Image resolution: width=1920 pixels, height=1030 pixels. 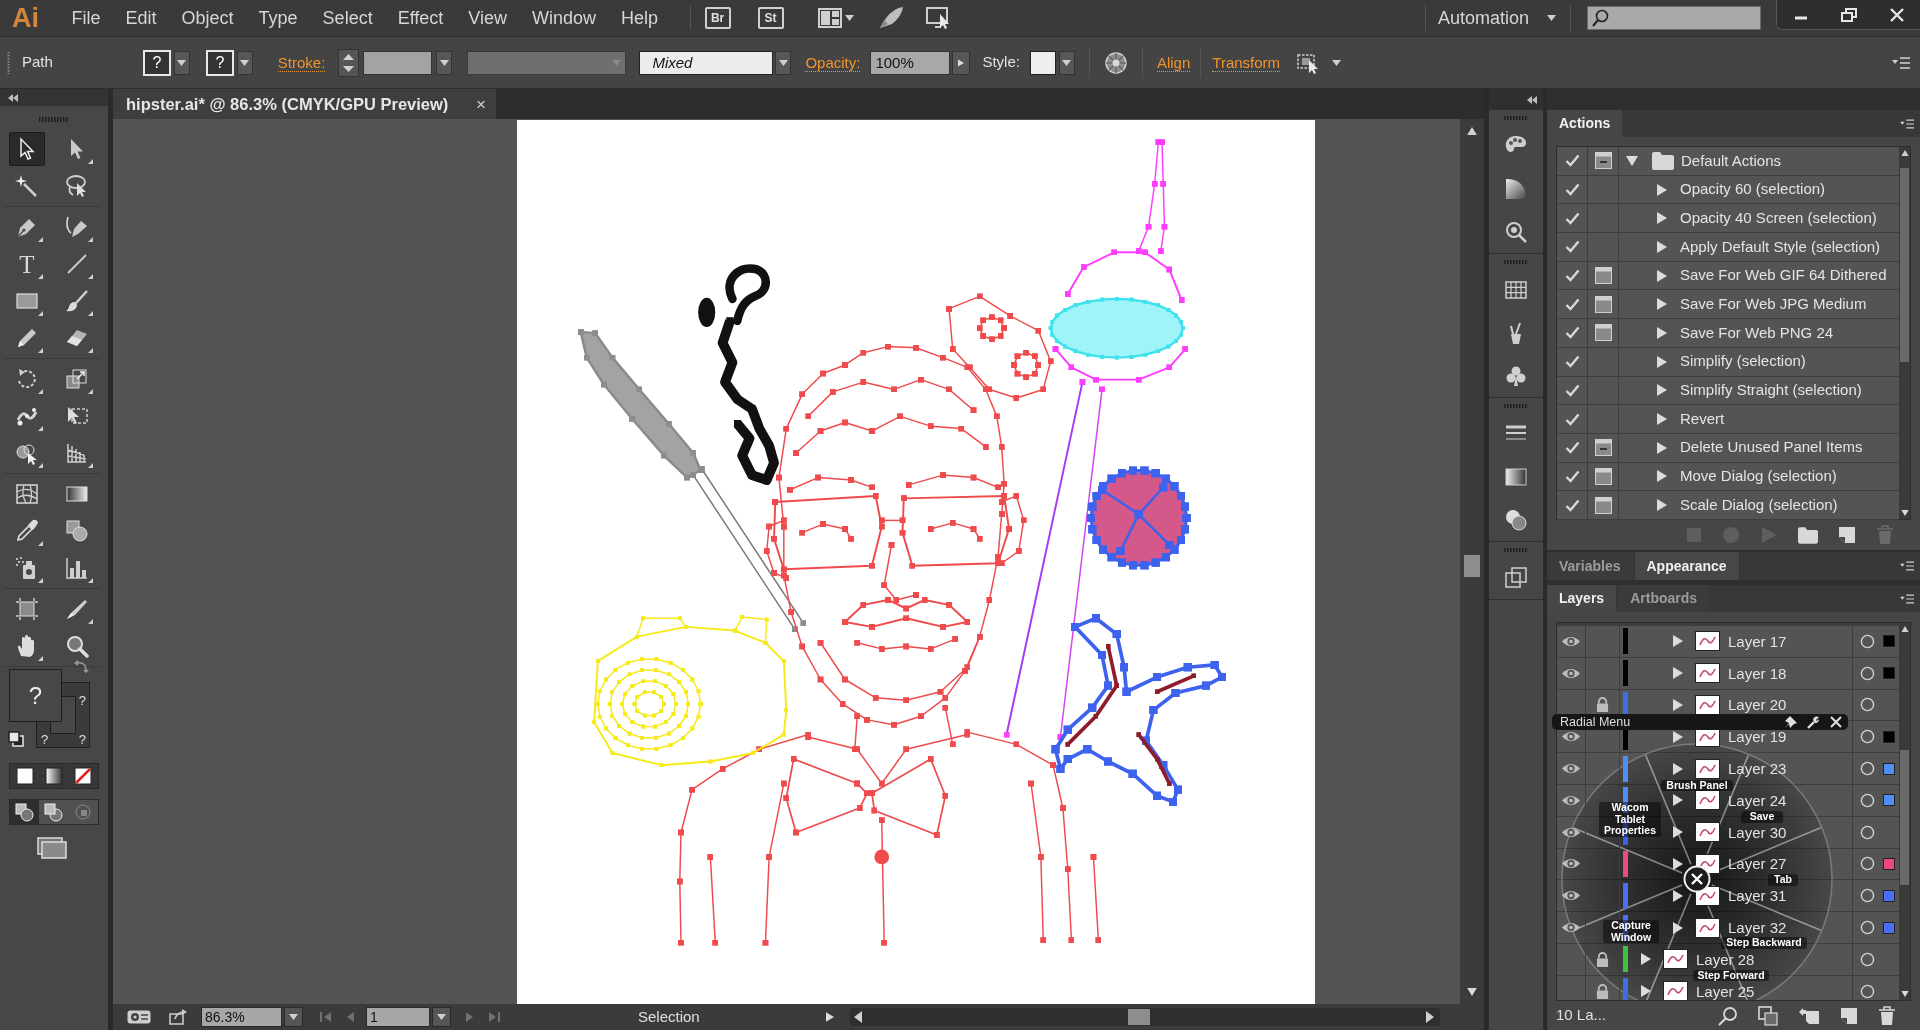 What do you see at coordinates (54, 776) in the screenshot?
I see `gradient-square-icon` at bounding box center [54, 776].